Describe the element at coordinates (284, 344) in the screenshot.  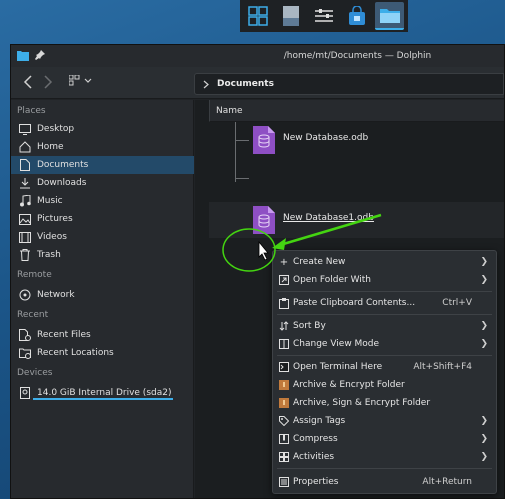
I see `view-mode-icon` at that location.